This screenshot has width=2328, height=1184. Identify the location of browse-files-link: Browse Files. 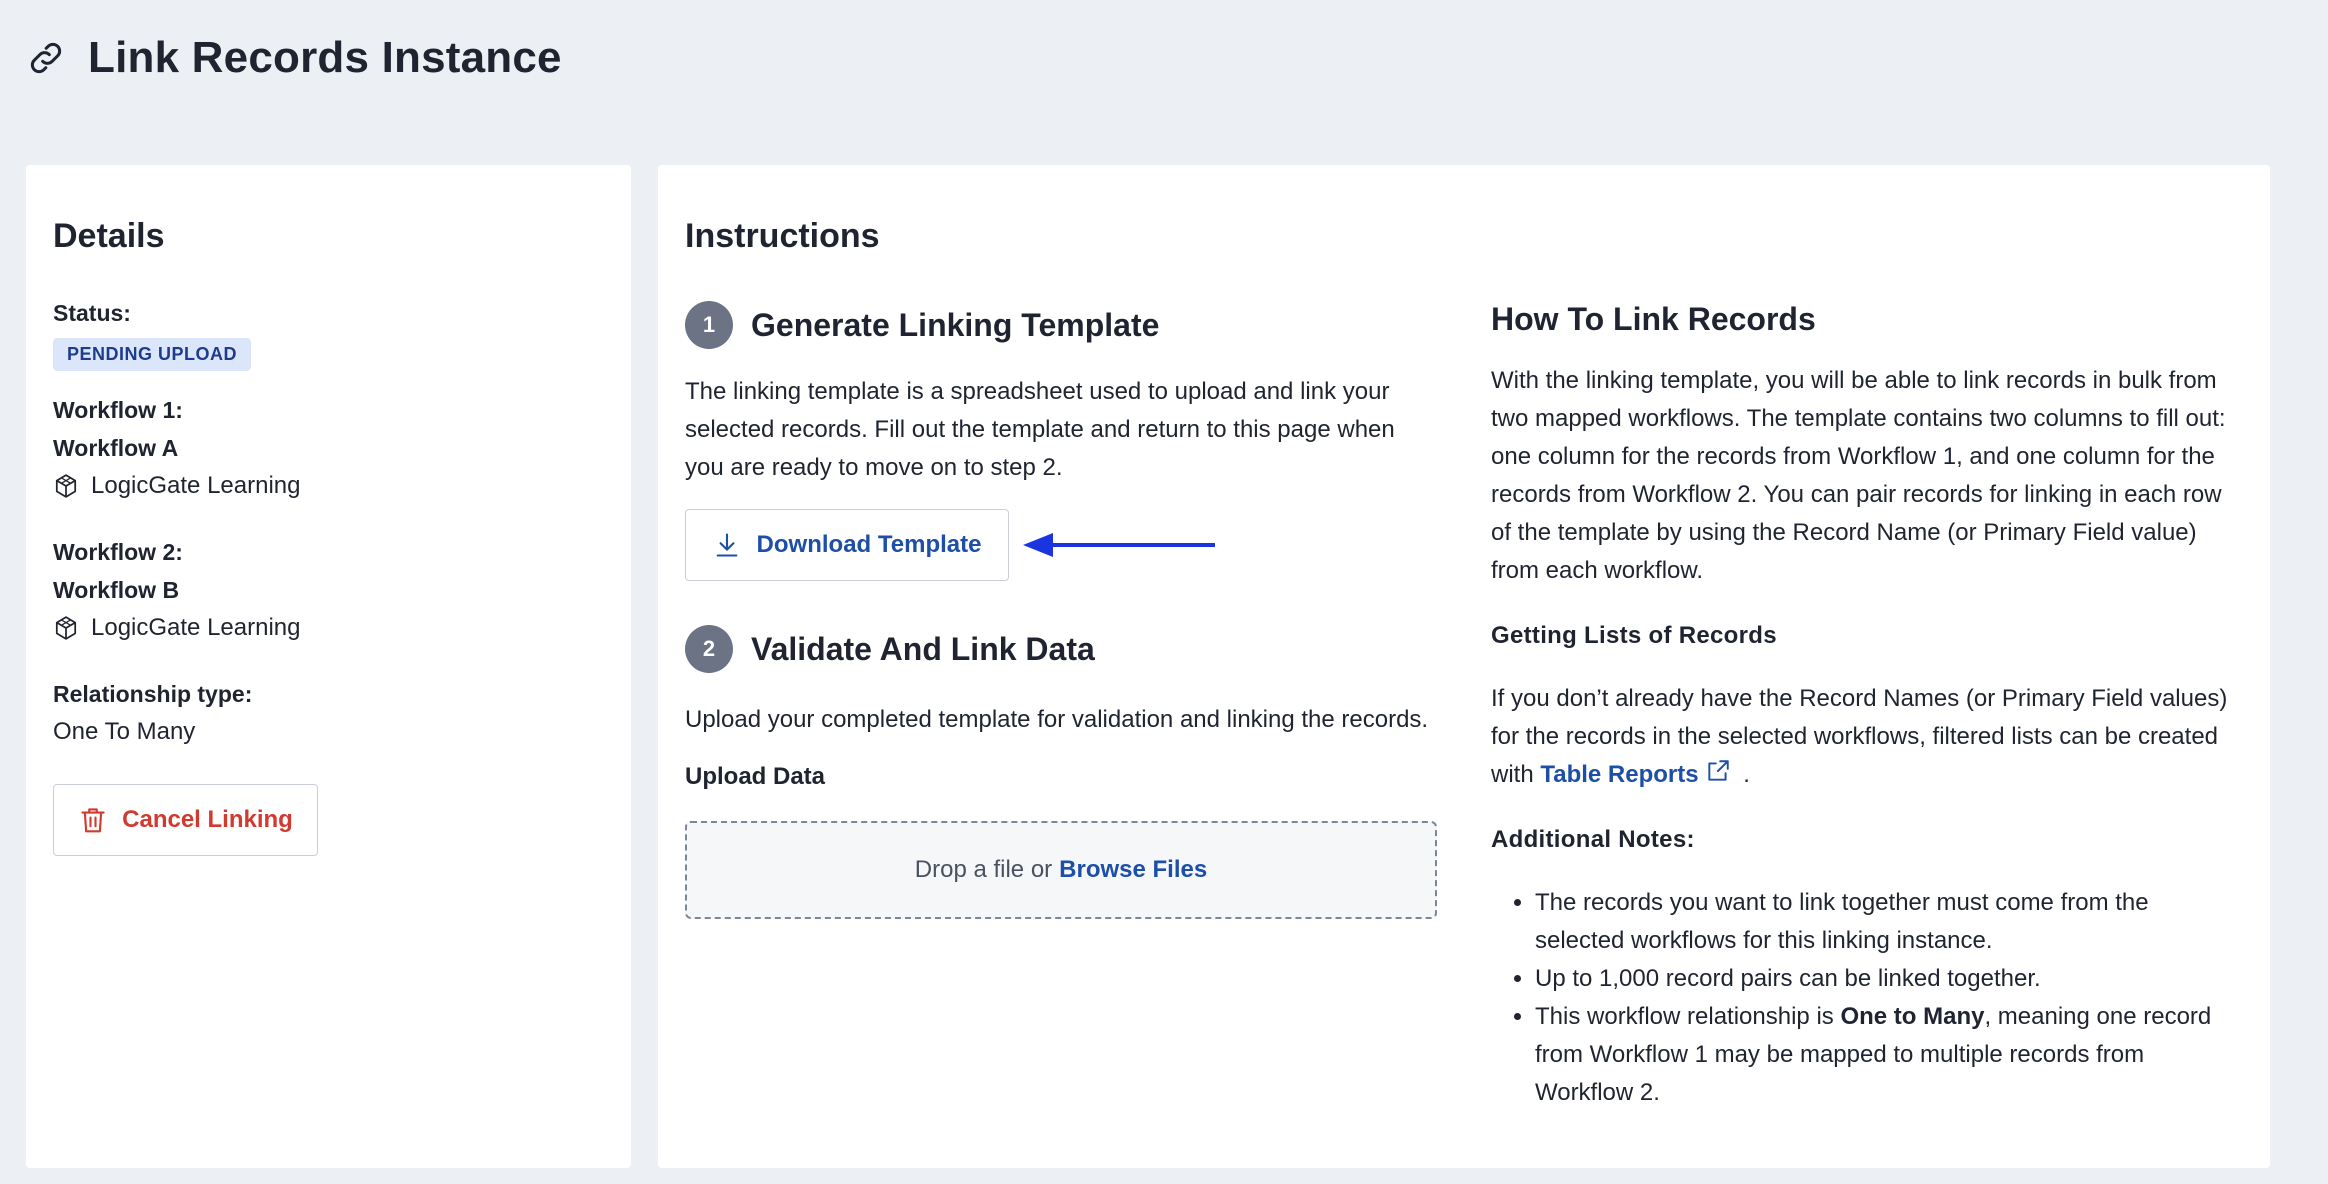
(1133, 870).